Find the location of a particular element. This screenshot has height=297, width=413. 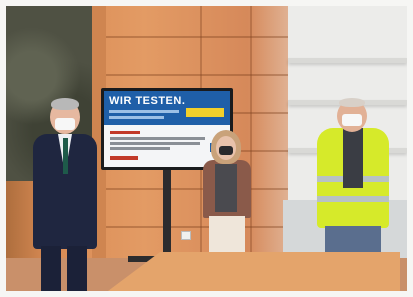

tv-red-button is located at coordinates (124, 158).